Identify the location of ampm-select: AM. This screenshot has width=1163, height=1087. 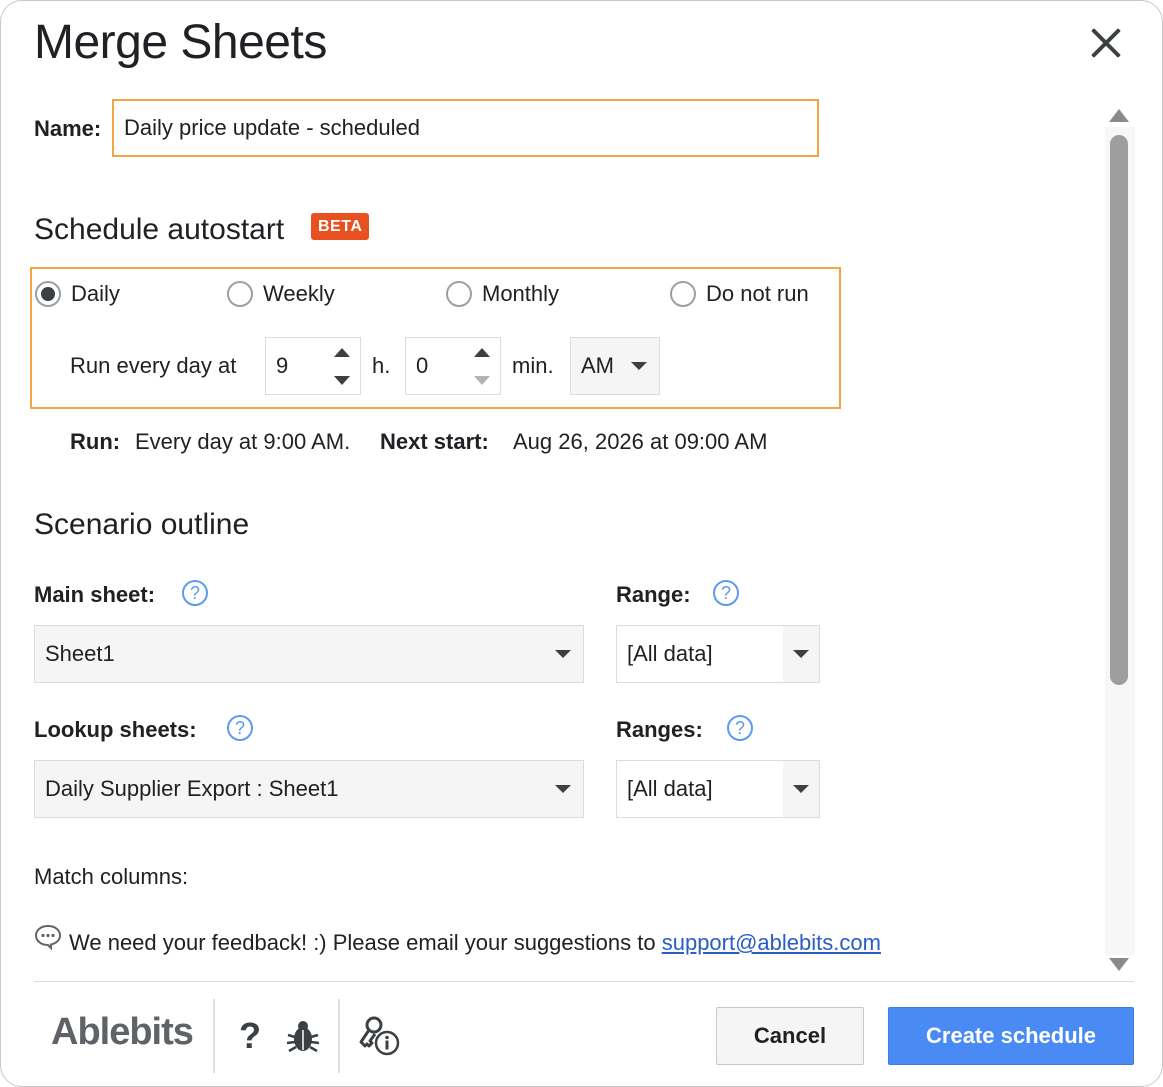
(615, 366).